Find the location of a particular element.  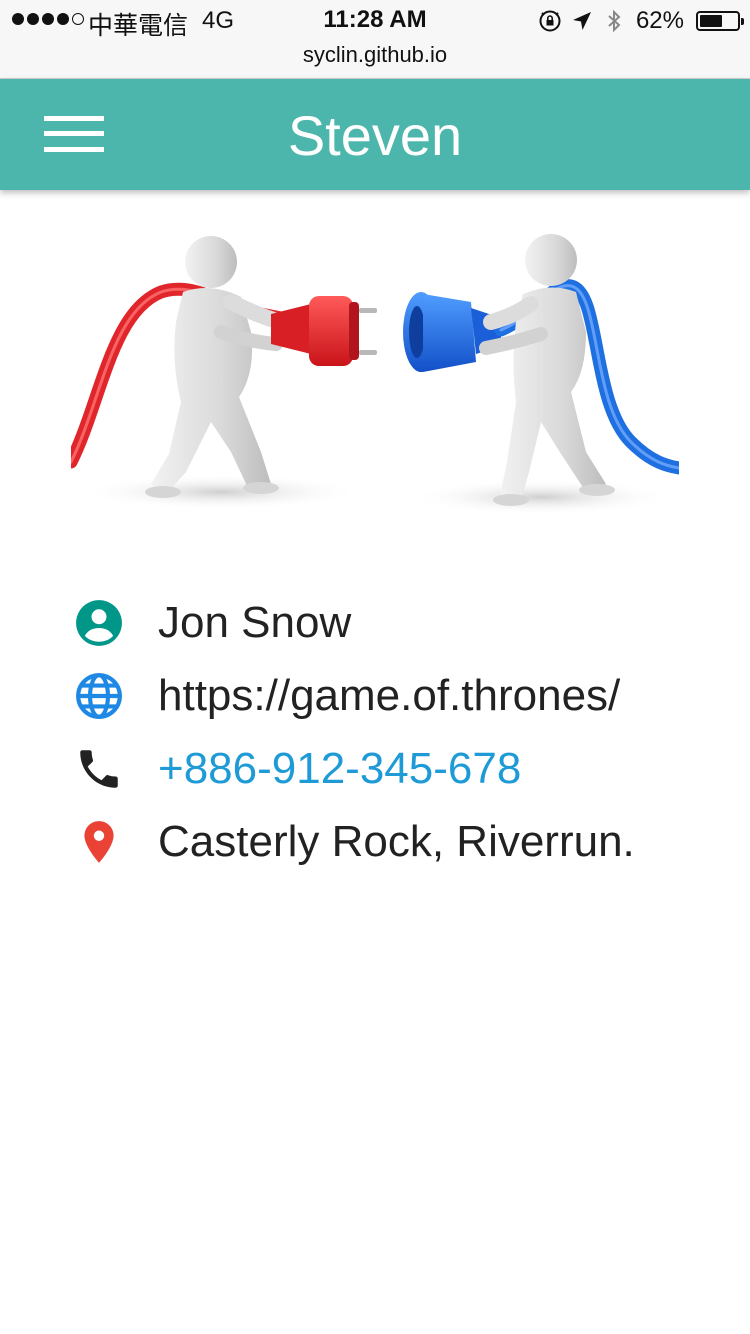

contact-address: Casterly Rock, Riverrun. is located at coordinates (396, 841).